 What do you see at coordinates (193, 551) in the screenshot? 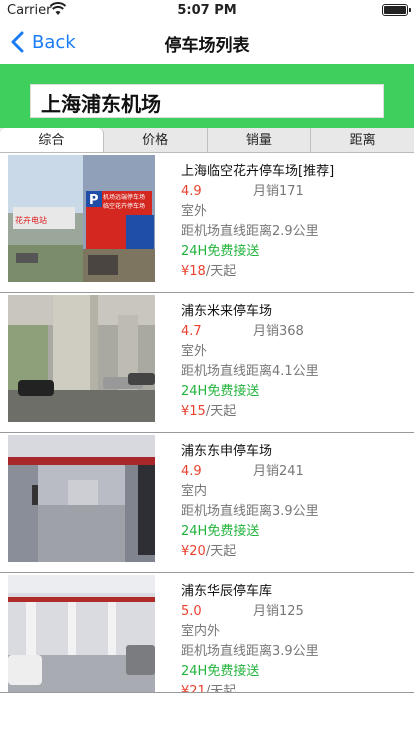
I see `lot-price: ¥20` at bounding box center [193, 551].